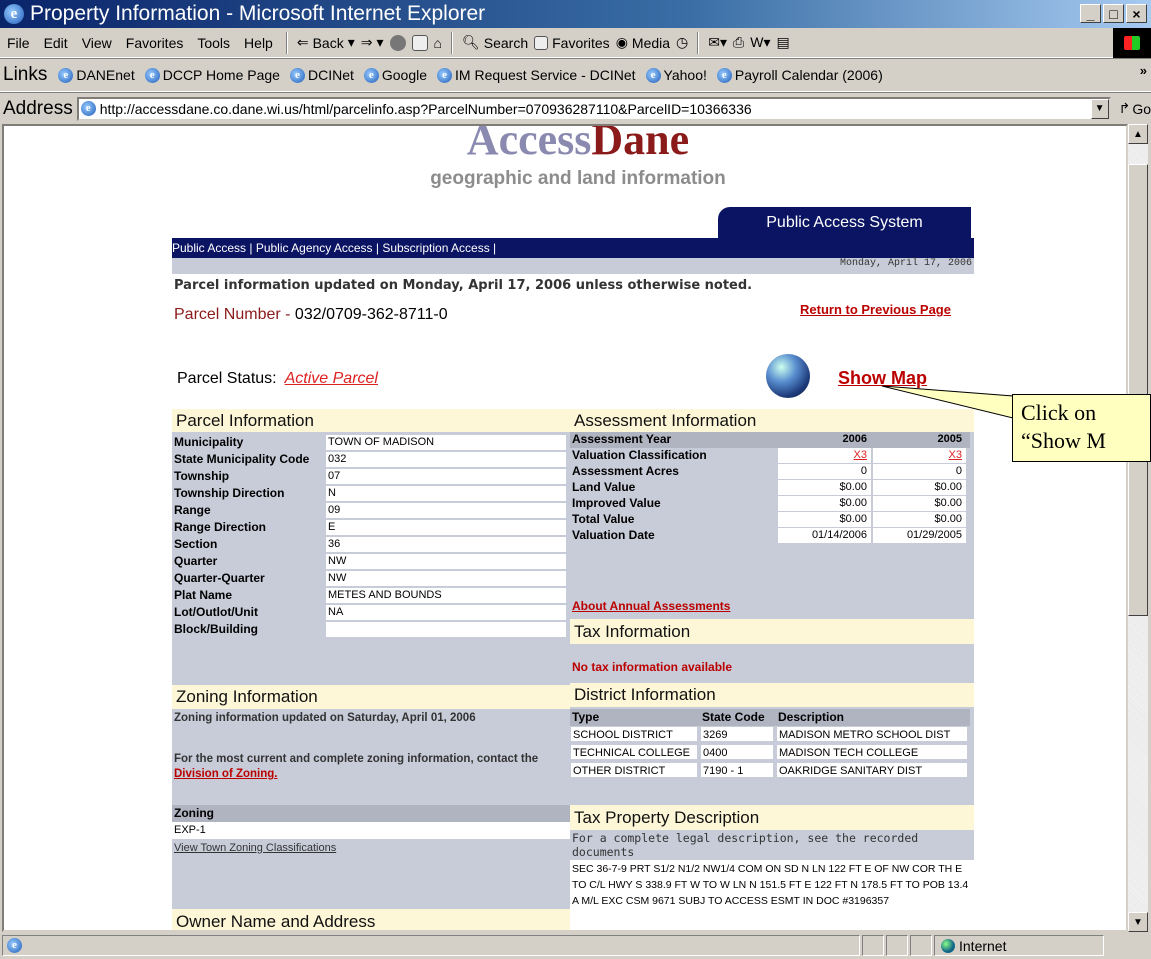  I want to click on stop-button, so click(398, 42).